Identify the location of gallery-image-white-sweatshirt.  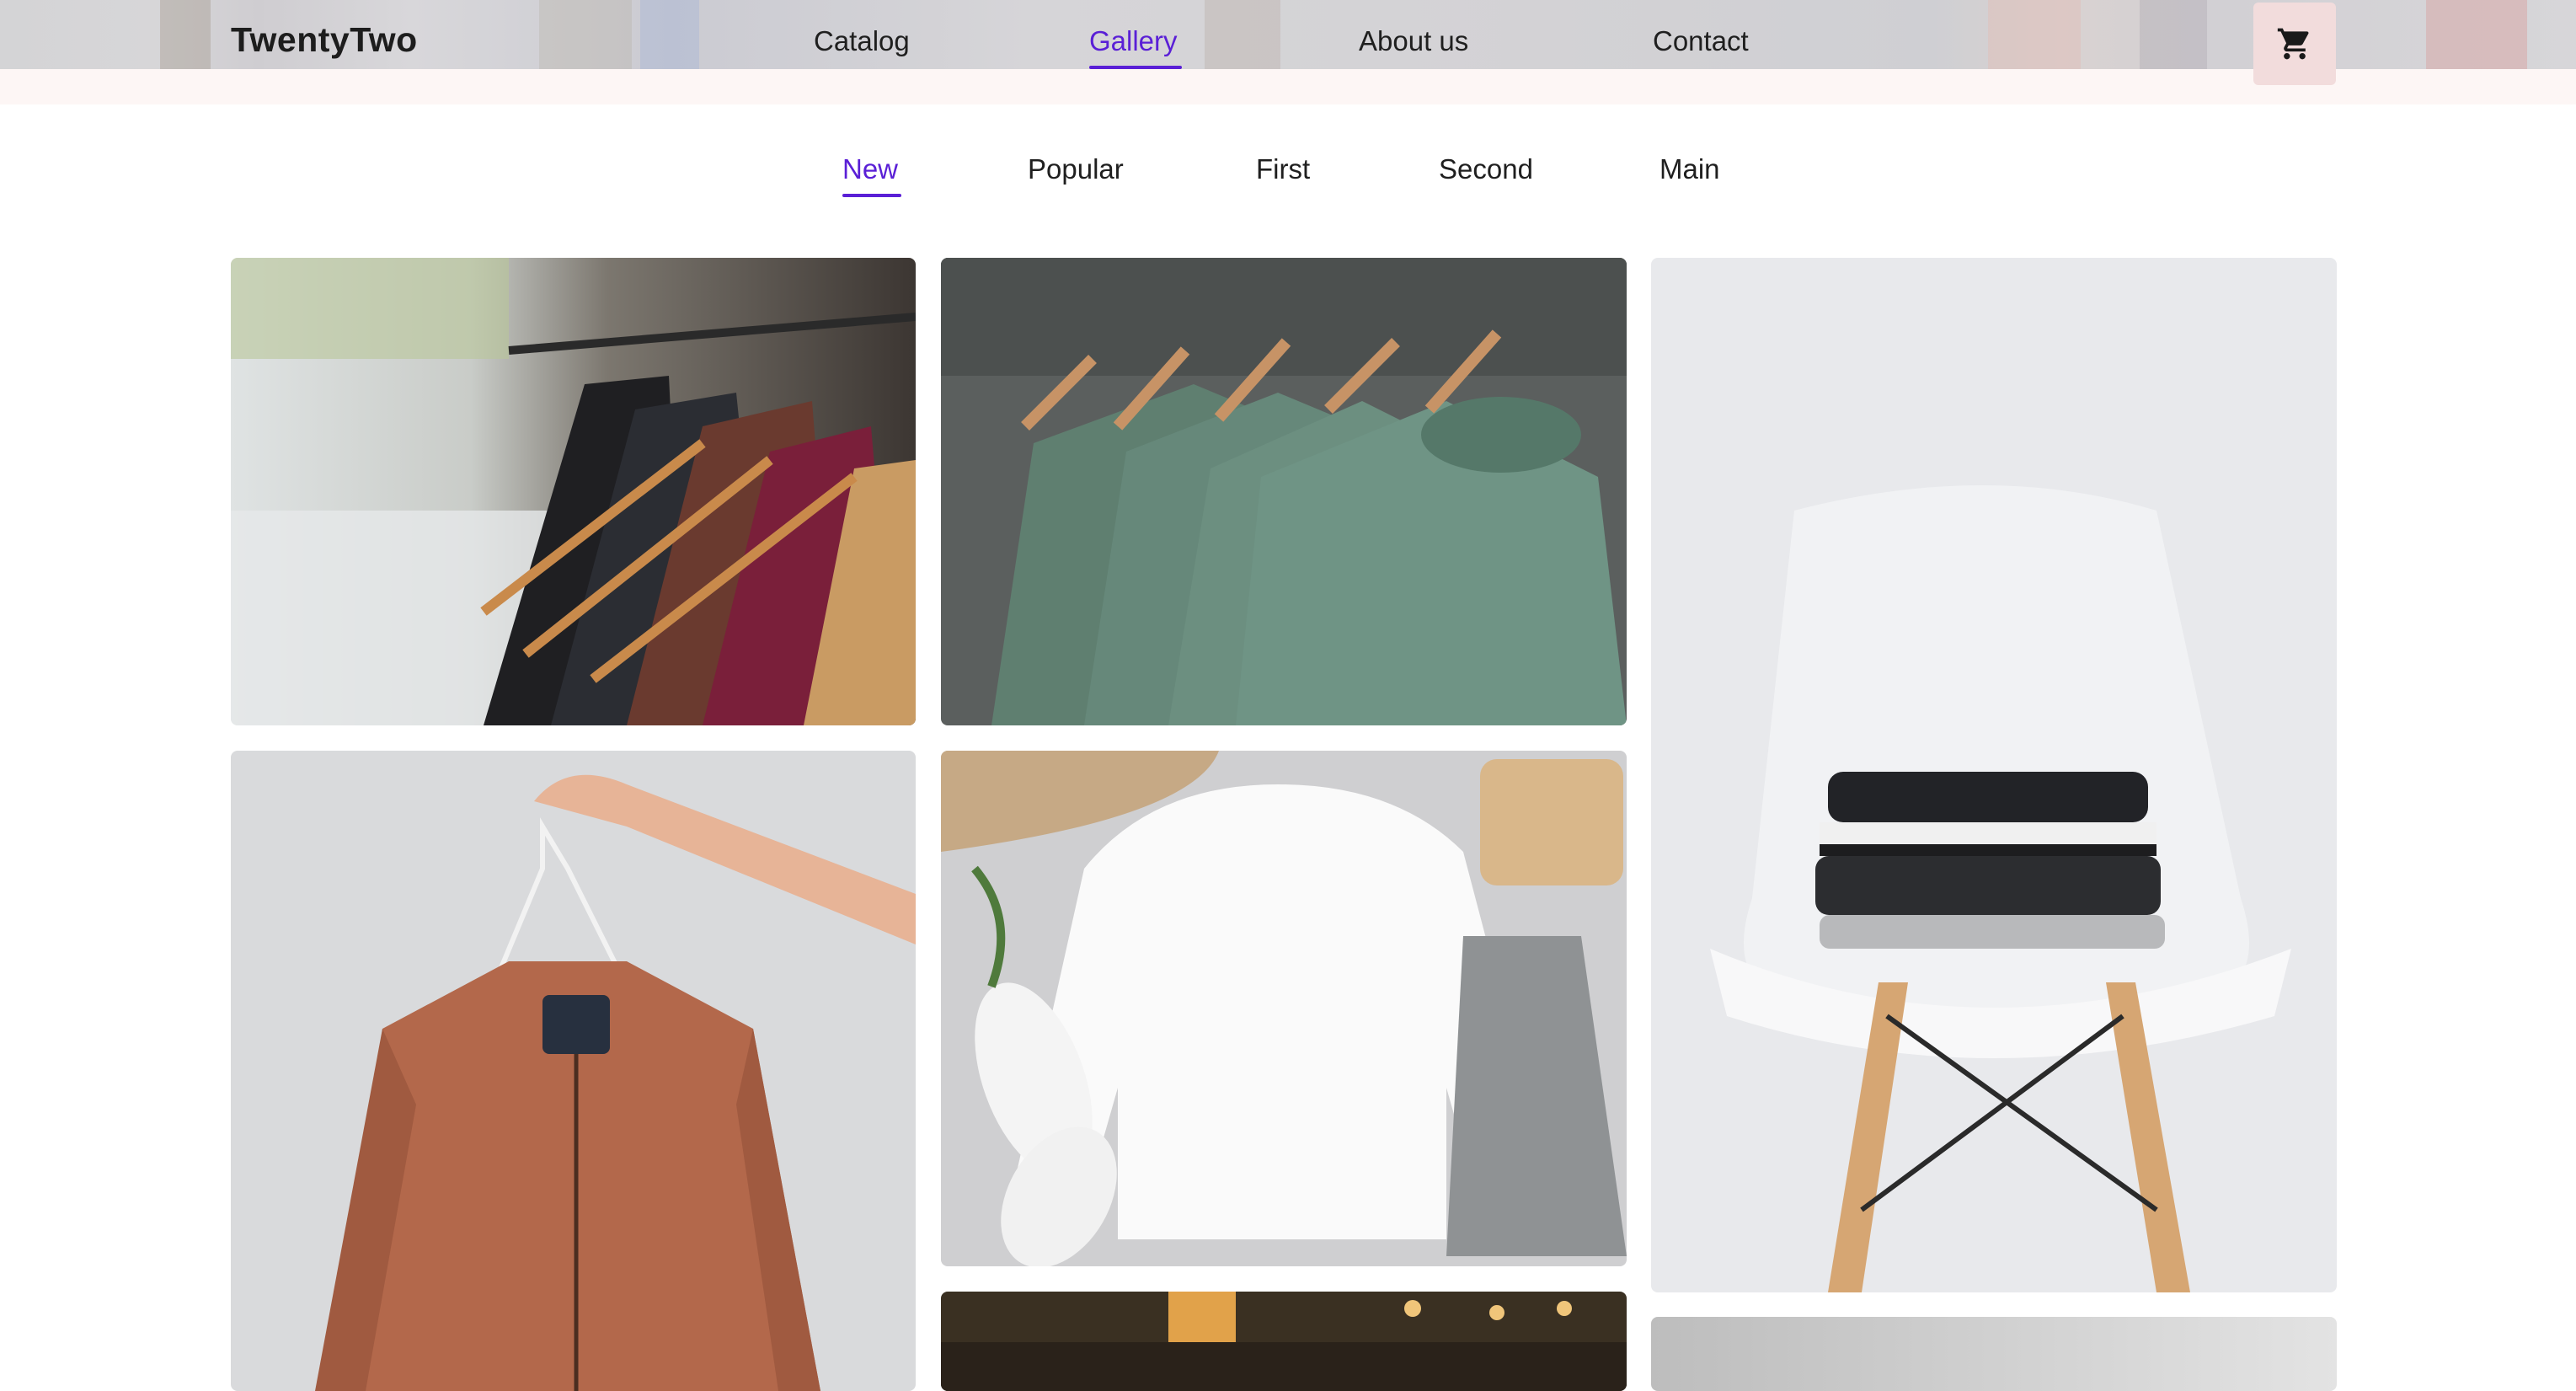
(1284, 1008).